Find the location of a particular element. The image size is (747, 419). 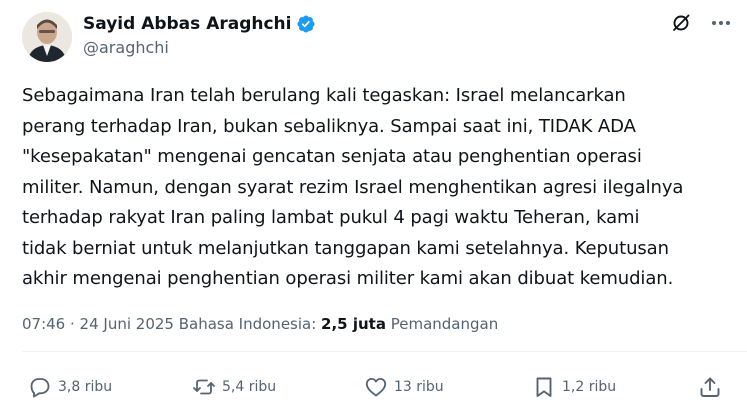

repost-button: 5,4 ribu is located at coordinates (234, 387).